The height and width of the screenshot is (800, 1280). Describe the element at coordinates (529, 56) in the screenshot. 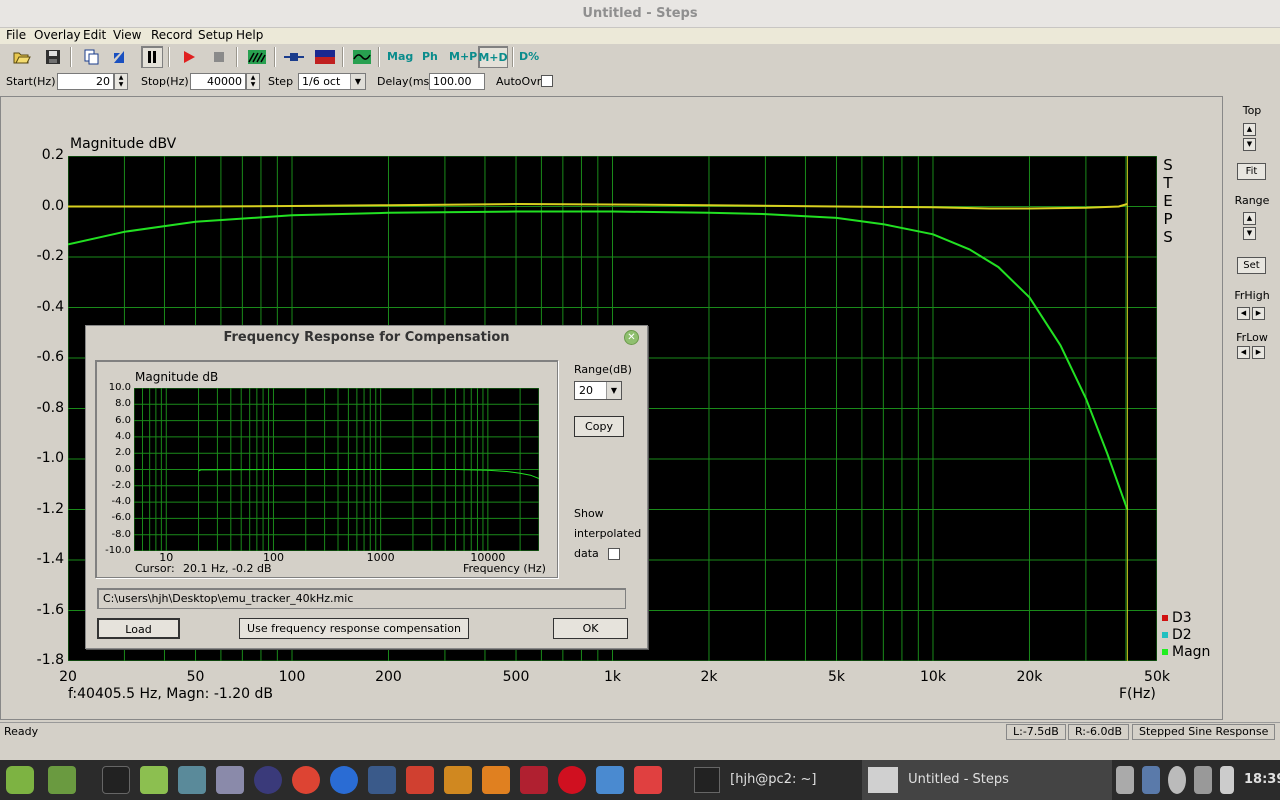

I see `distortion-percent-button: D%` at that location.